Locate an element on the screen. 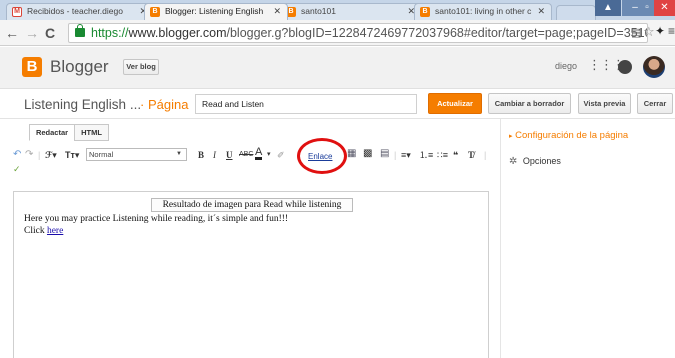 The width and height of the screenshot is (675, 358). bold-icon: B is located at coordinates (201, 155).